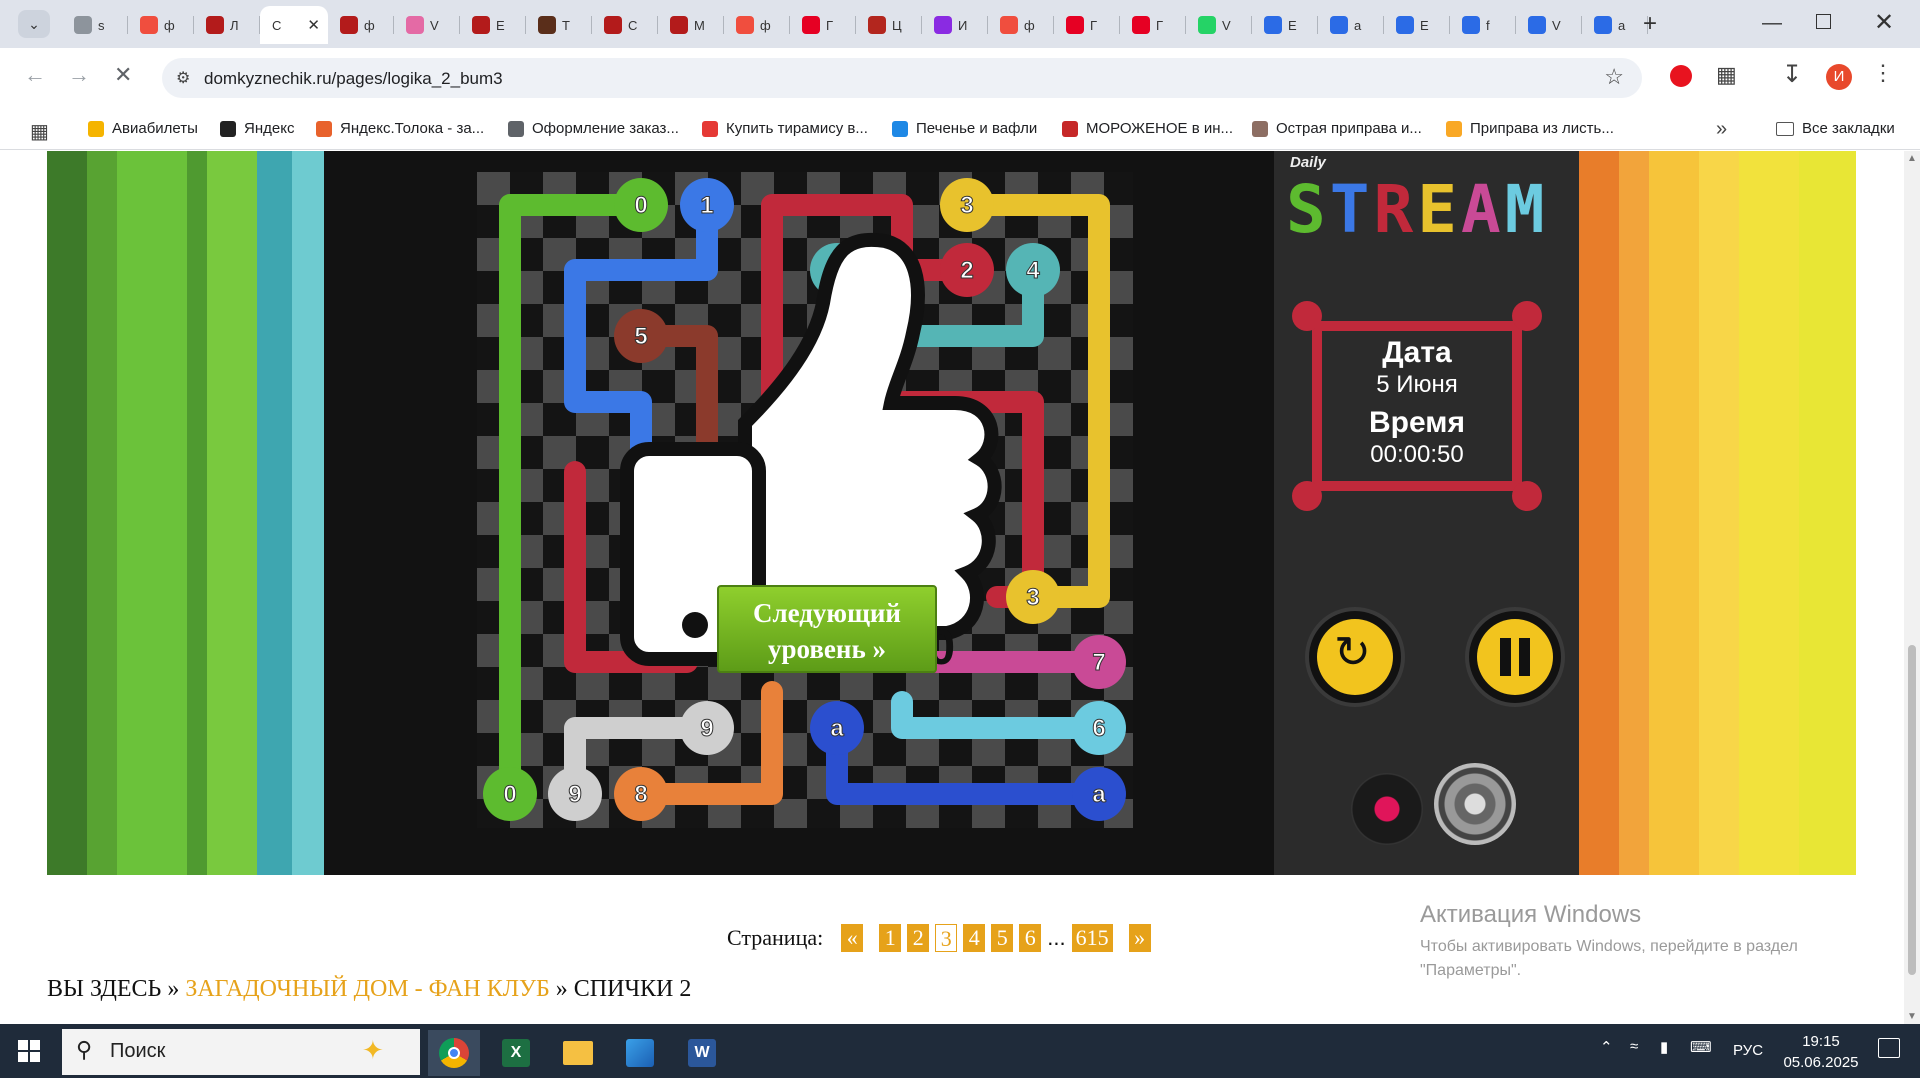  What do you see at coordinates (257, 128) in the screenshot?
I see `bookmark-item: Яндекс` at bounding box center [257, 128].